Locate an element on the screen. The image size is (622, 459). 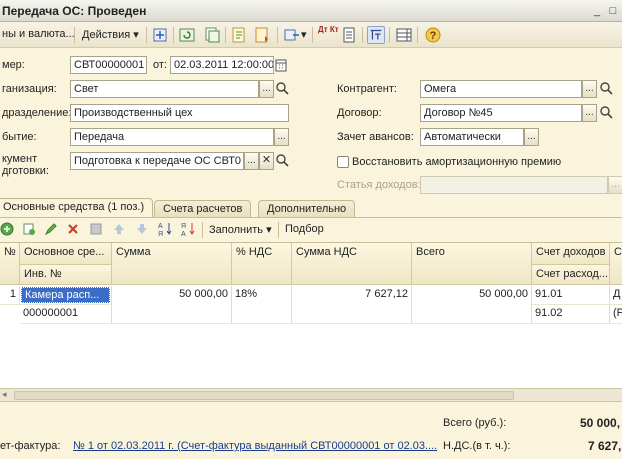
cell-vat-sum: 7 627,12 is located at coordinates (352, 305).